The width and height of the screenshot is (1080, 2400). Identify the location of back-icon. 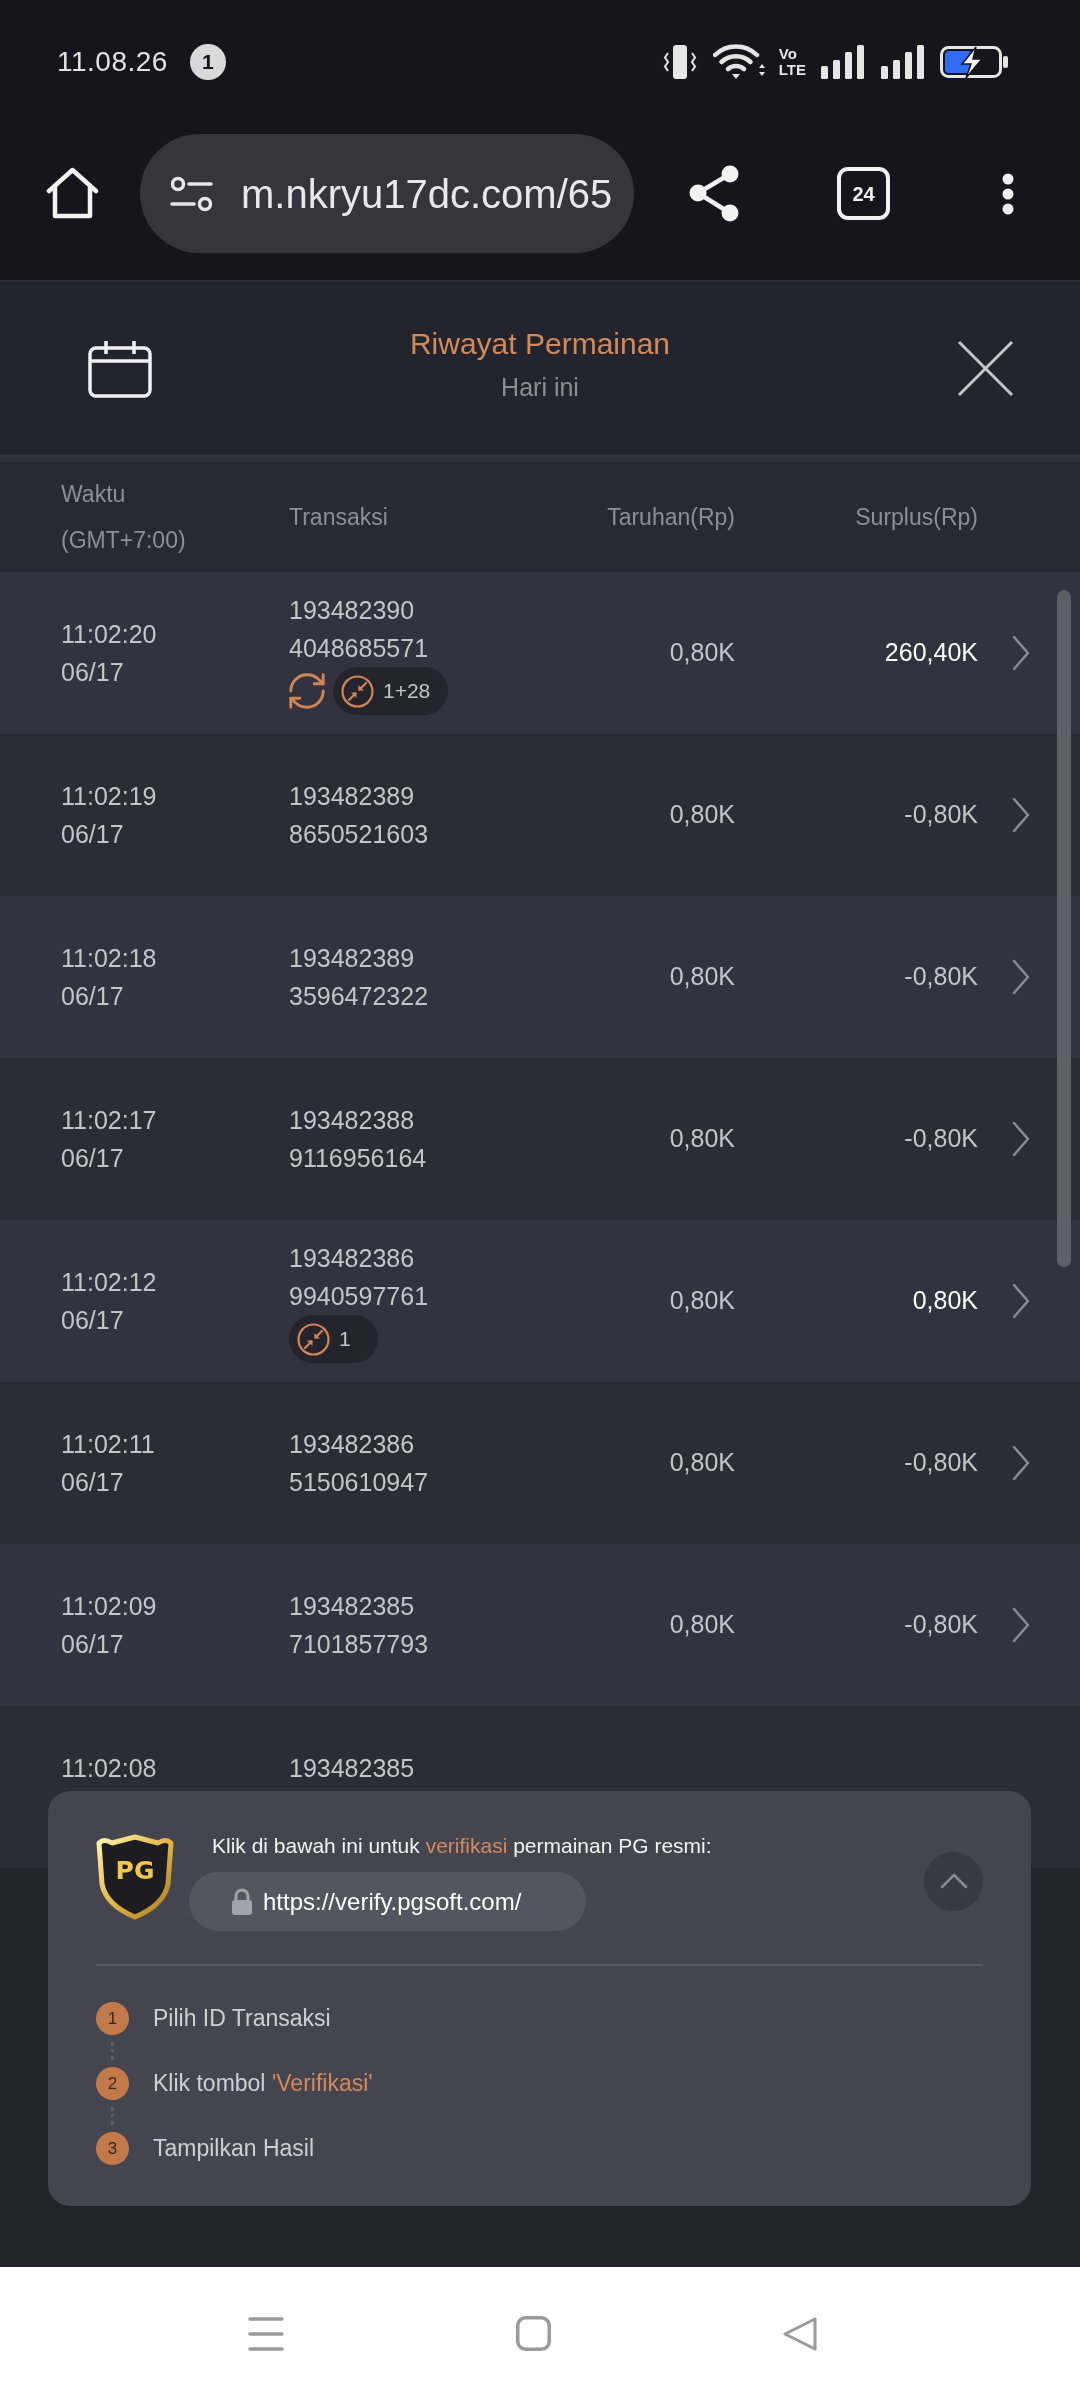
(800, 2333).